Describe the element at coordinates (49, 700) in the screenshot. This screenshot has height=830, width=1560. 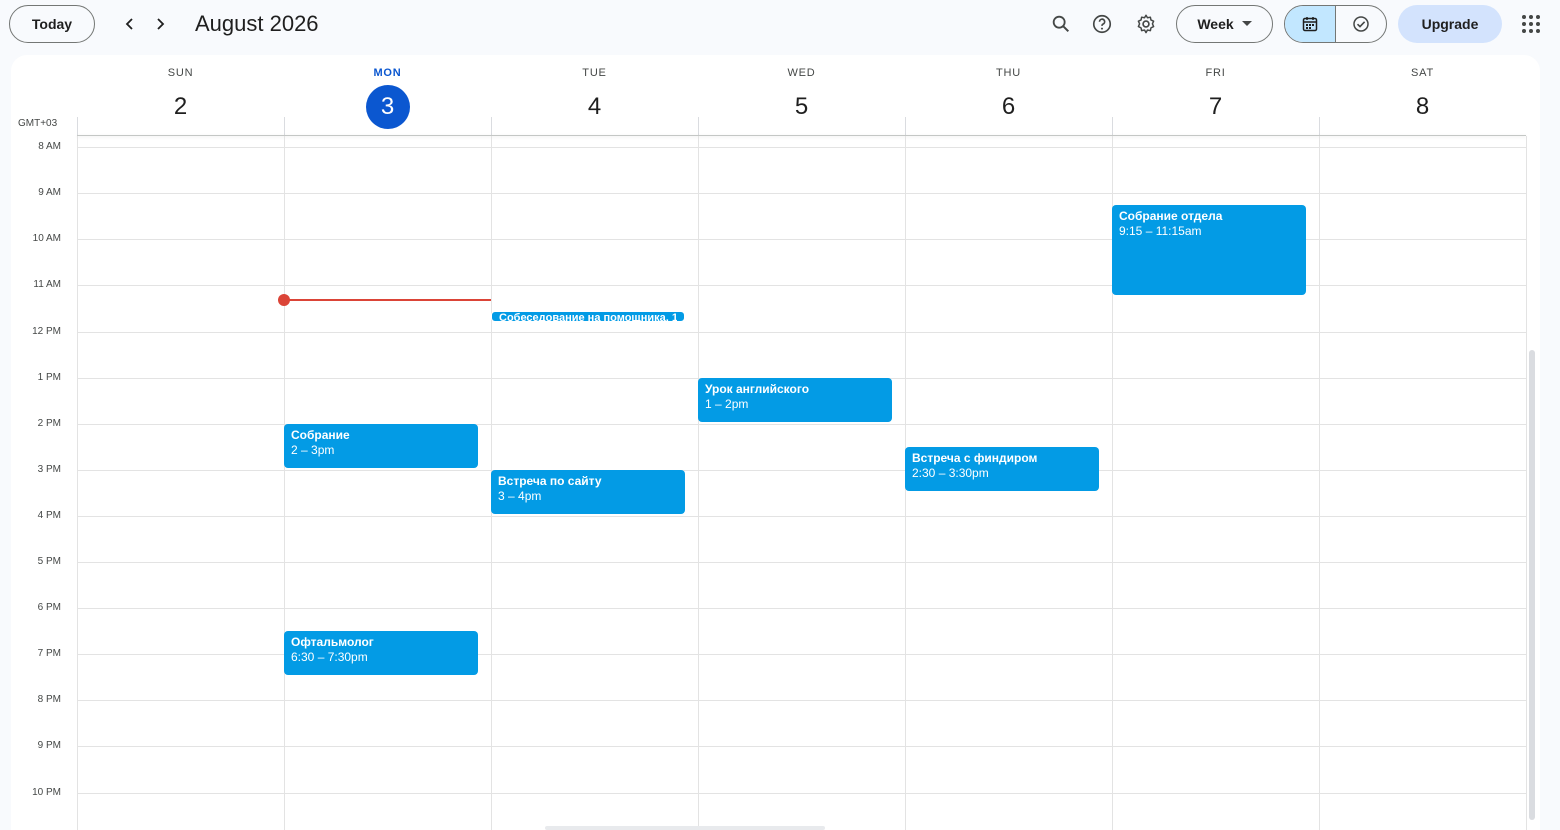
I see `hour-label: 8 PM` at that location.